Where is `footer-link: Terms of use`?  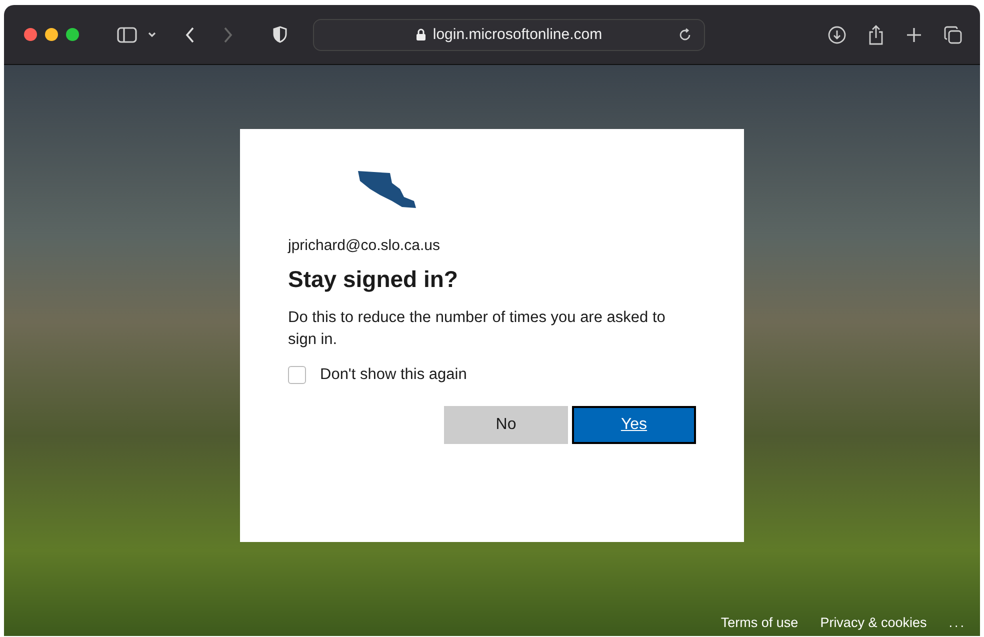 footer-link: Terms of use is located at coordinates (759, 622).